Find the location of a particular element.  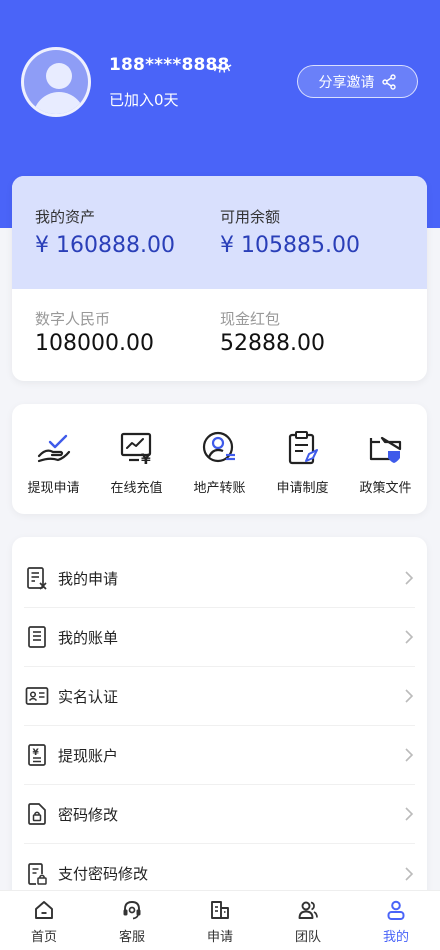

share-invite-label: 分享邀请 is located at coordinates (346, 82).